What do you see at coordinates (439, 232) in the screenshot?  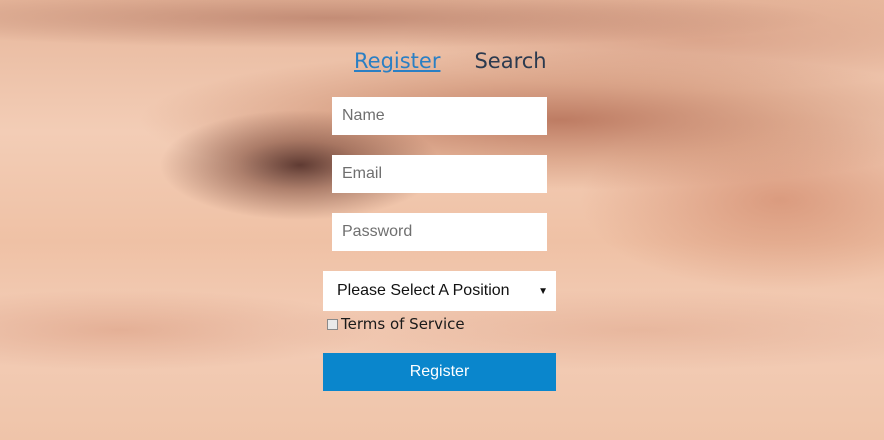 I see `password-input` at bounding box center [439, 232].